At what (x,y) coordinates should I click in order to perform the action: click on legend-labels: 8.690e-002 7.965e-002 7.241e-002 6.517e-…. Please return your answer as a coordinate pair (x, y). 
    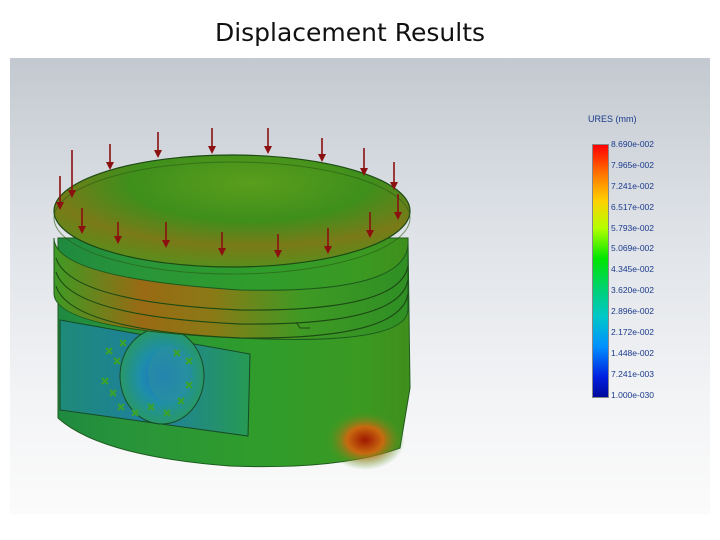
    Looking at the image, I should click on (632, 274).